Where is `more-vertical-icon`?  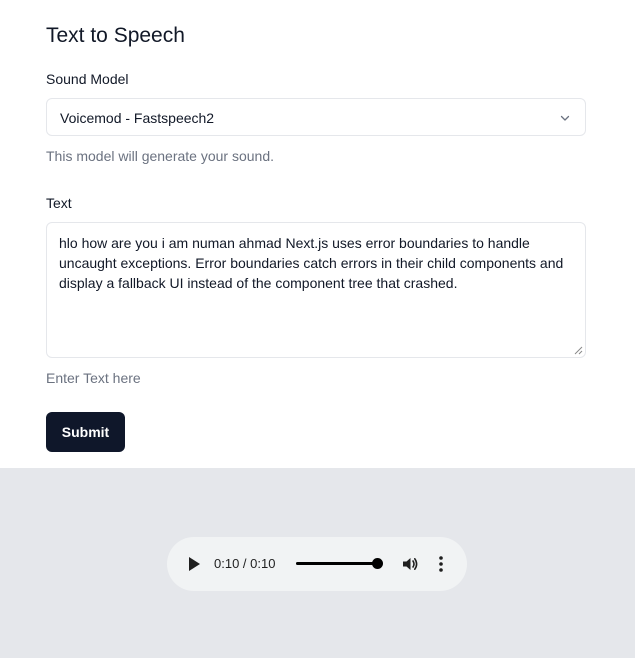
more-vertical-icon is located at coordinates (441, 564).